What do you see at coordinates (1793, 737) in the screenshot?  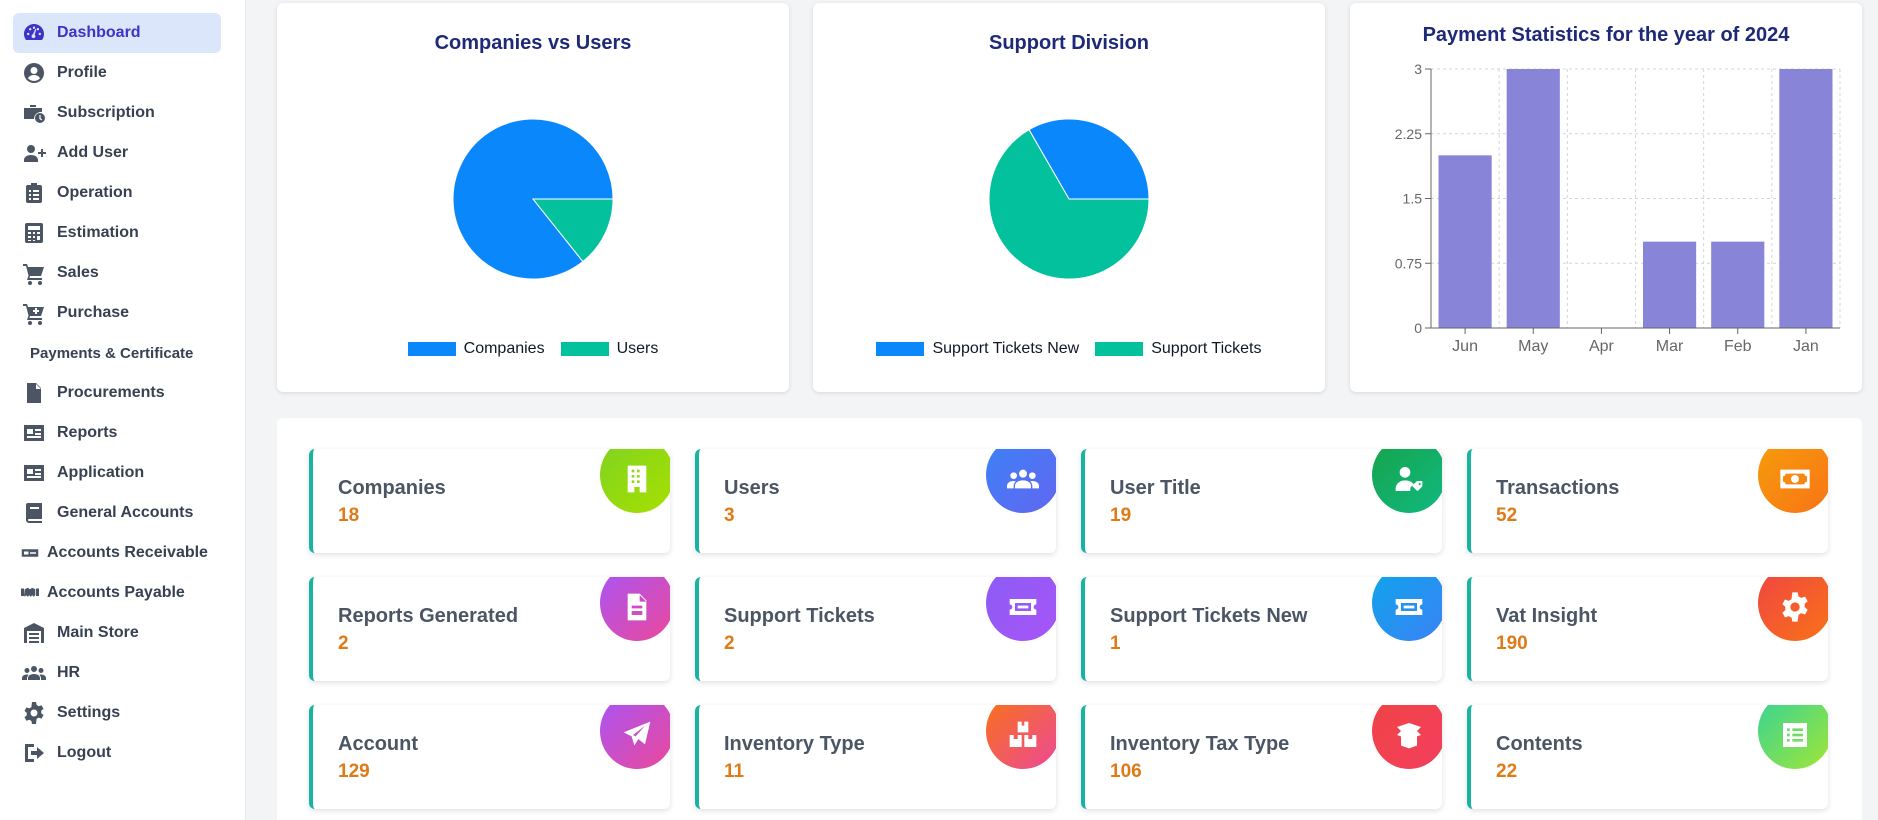 I see `list-icon` at bounding box center [1793, 737].